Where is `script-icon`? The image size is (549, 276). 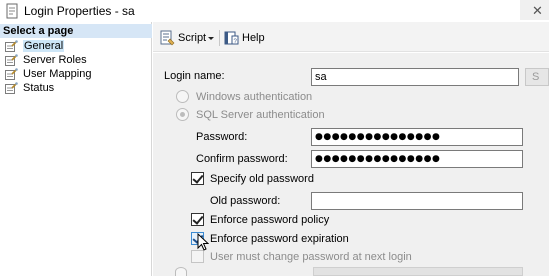
script-icon is located at coordinates (167, 38).